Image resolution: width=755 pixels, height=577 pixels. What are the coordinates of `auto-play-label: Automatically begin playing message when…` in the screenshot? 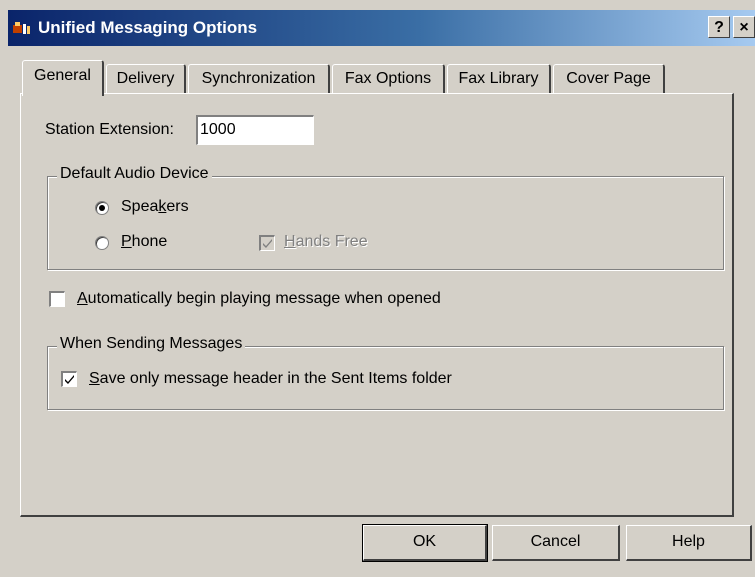 It's located at (259, 299).